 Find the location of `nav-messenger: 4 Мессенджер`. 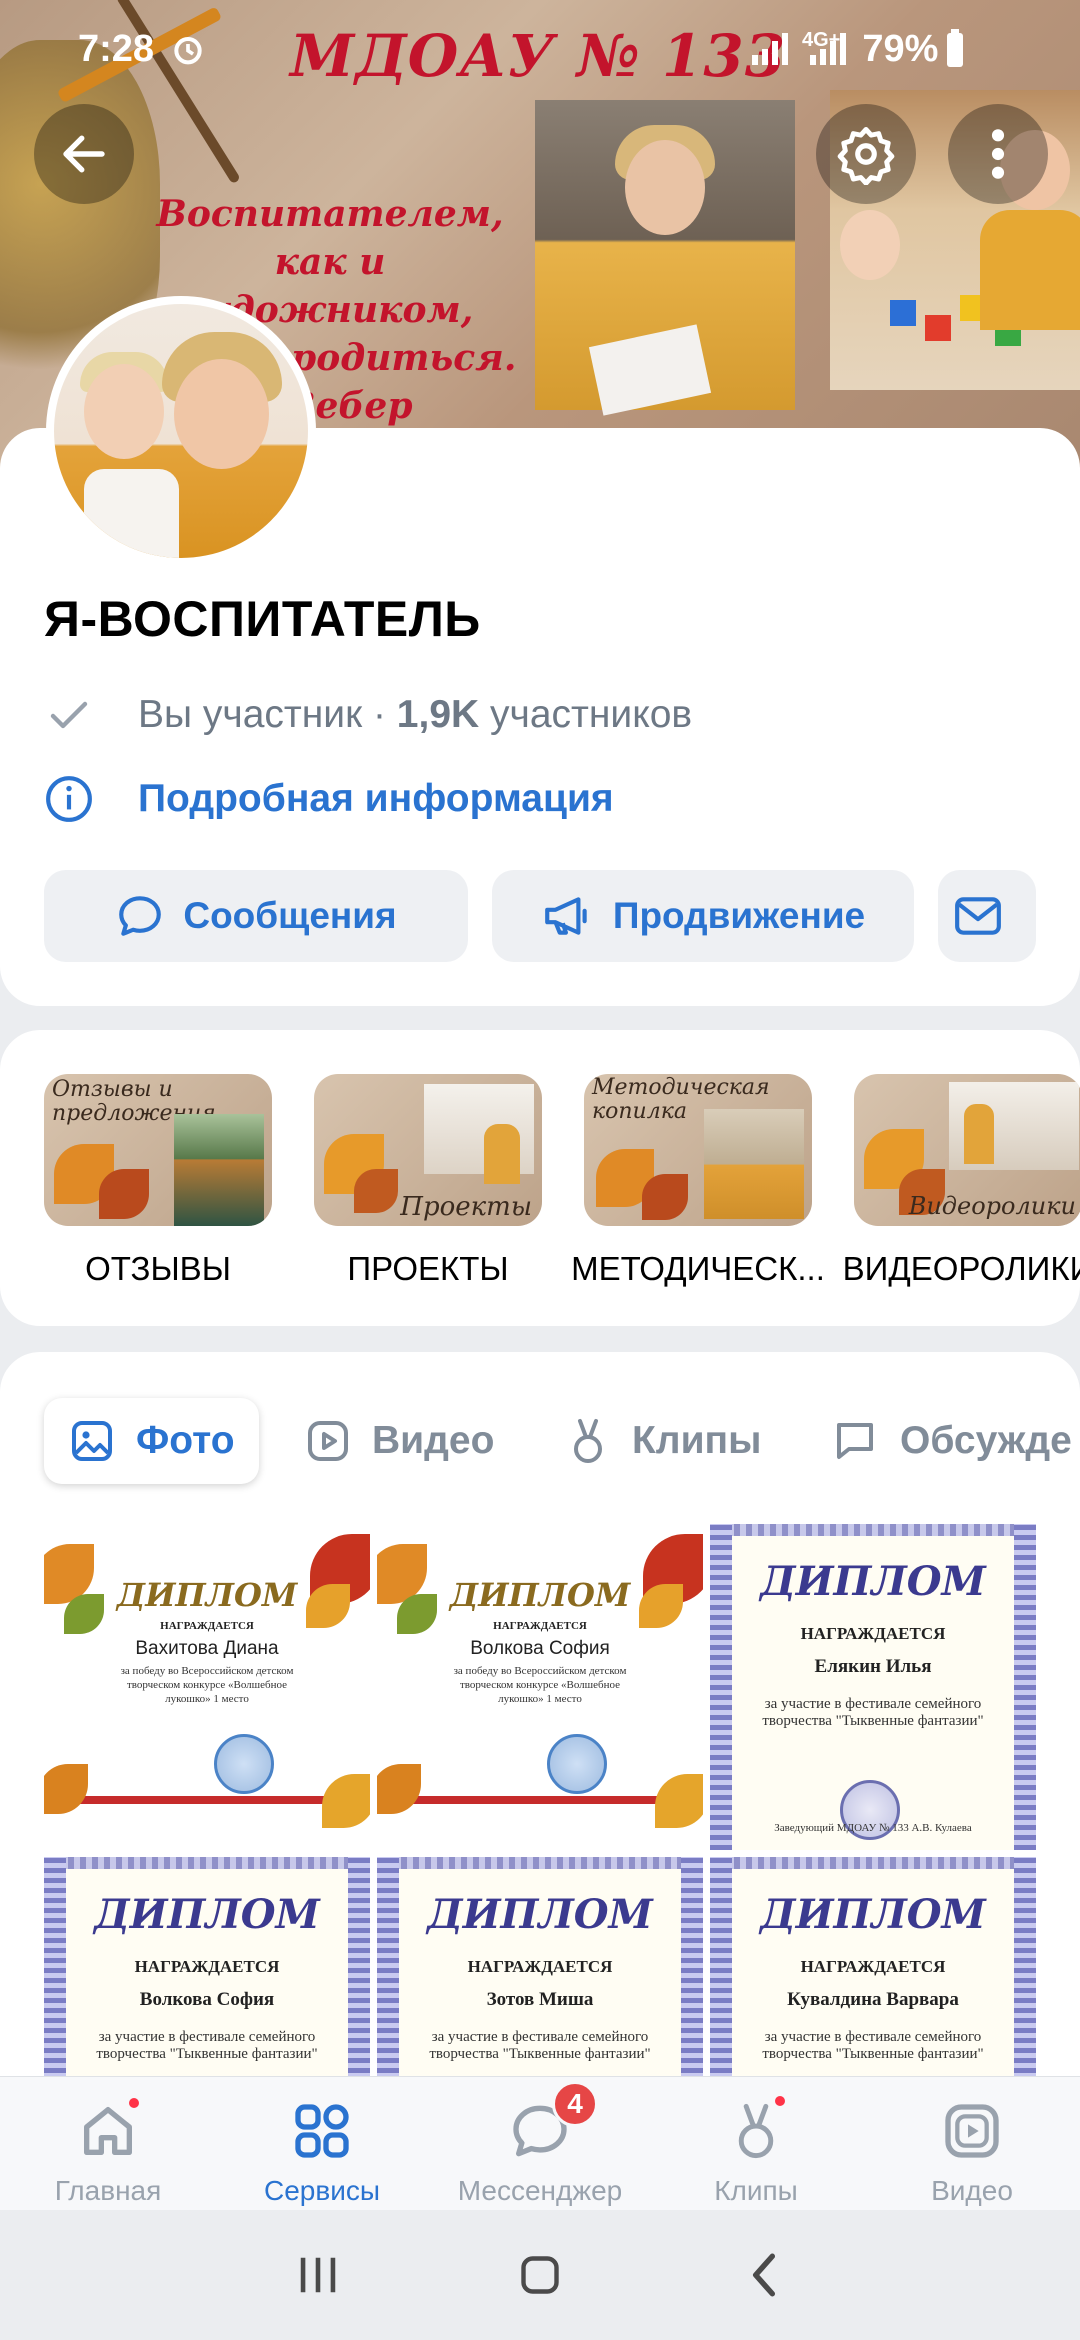

nav-messenger: 4 Мессенджер is located at coordinates (540, 2144).